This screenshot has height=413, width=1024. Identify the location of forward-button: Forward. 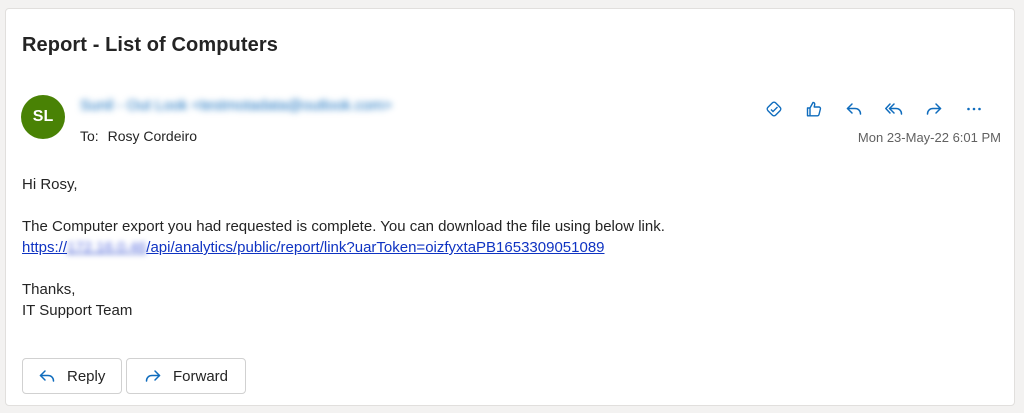
(186, 376).